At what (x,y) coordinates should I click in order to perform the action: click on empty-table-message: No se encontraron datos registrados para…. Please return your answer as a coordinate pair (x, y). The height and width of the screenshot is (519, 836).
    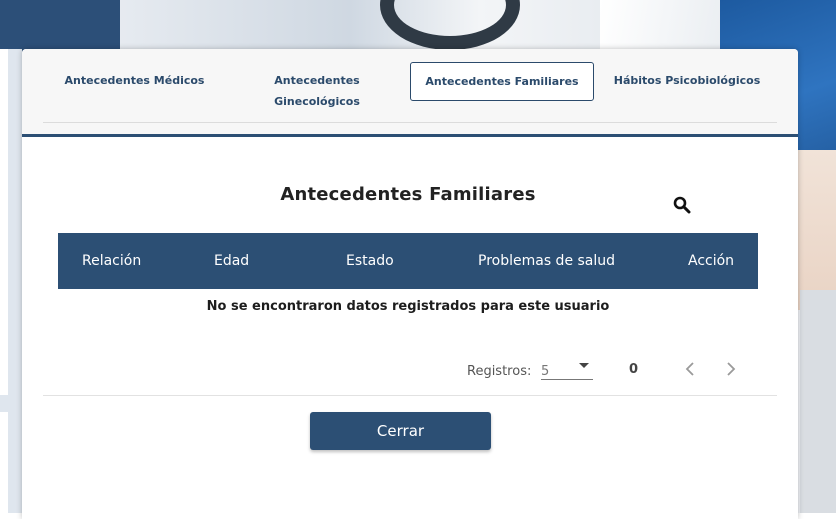
    Looking at the image, I should click on (408, 306).